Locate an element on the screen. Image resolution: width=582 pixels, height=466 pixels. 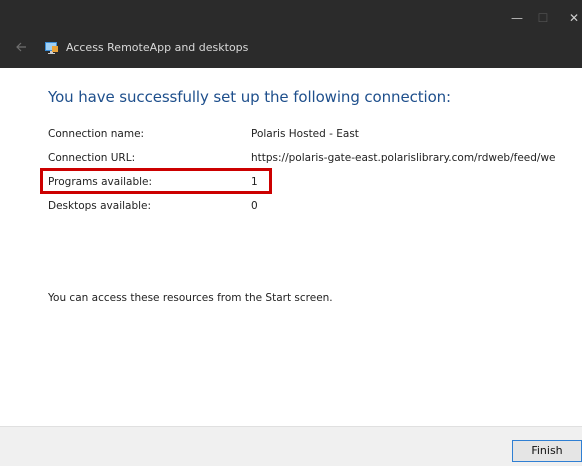
remoteapp-icon-svg is located at coordinates (51, 48).